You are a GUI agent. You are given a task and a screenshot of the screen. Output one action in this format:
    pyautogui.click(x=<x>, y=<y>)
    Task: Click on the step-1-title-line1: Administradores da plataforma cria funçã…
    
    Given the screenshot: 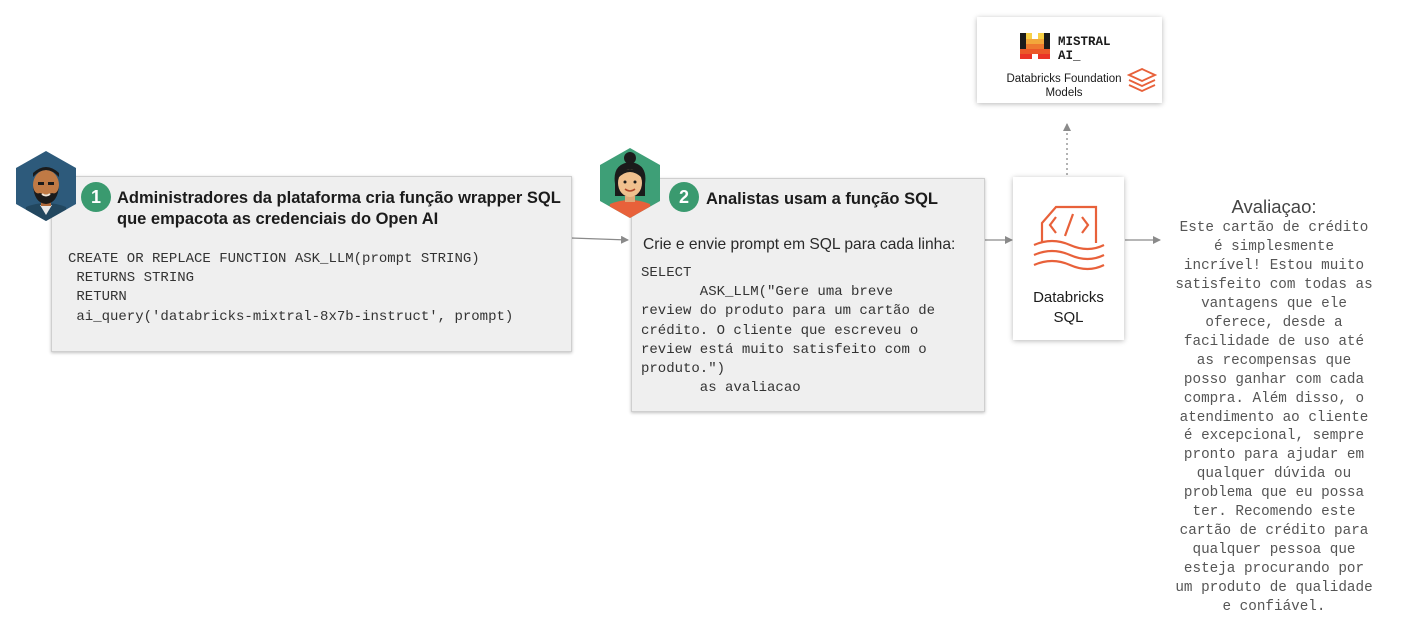 What is the action you would take?
    pyautogui.click(x=339, y=198)
    